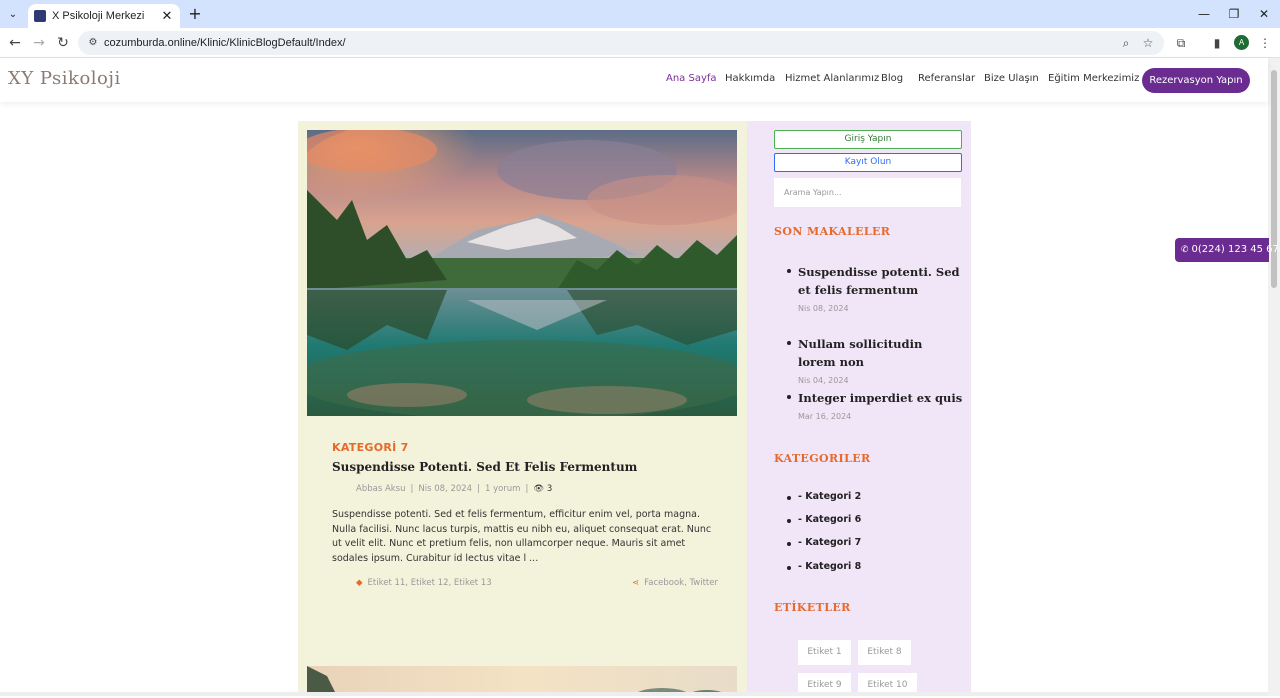  What do you see at coordinates (40, 16) in the screenshot?
I see `site-favicon-icon` at bounding box center [40, 16].